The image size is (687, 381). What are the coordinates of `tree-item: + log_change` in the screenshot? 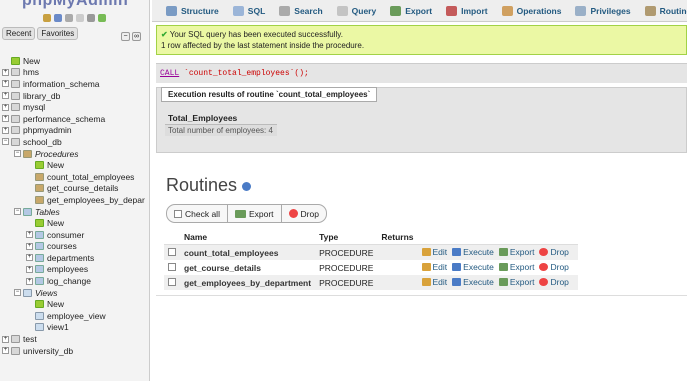 It's located at (74, 281).